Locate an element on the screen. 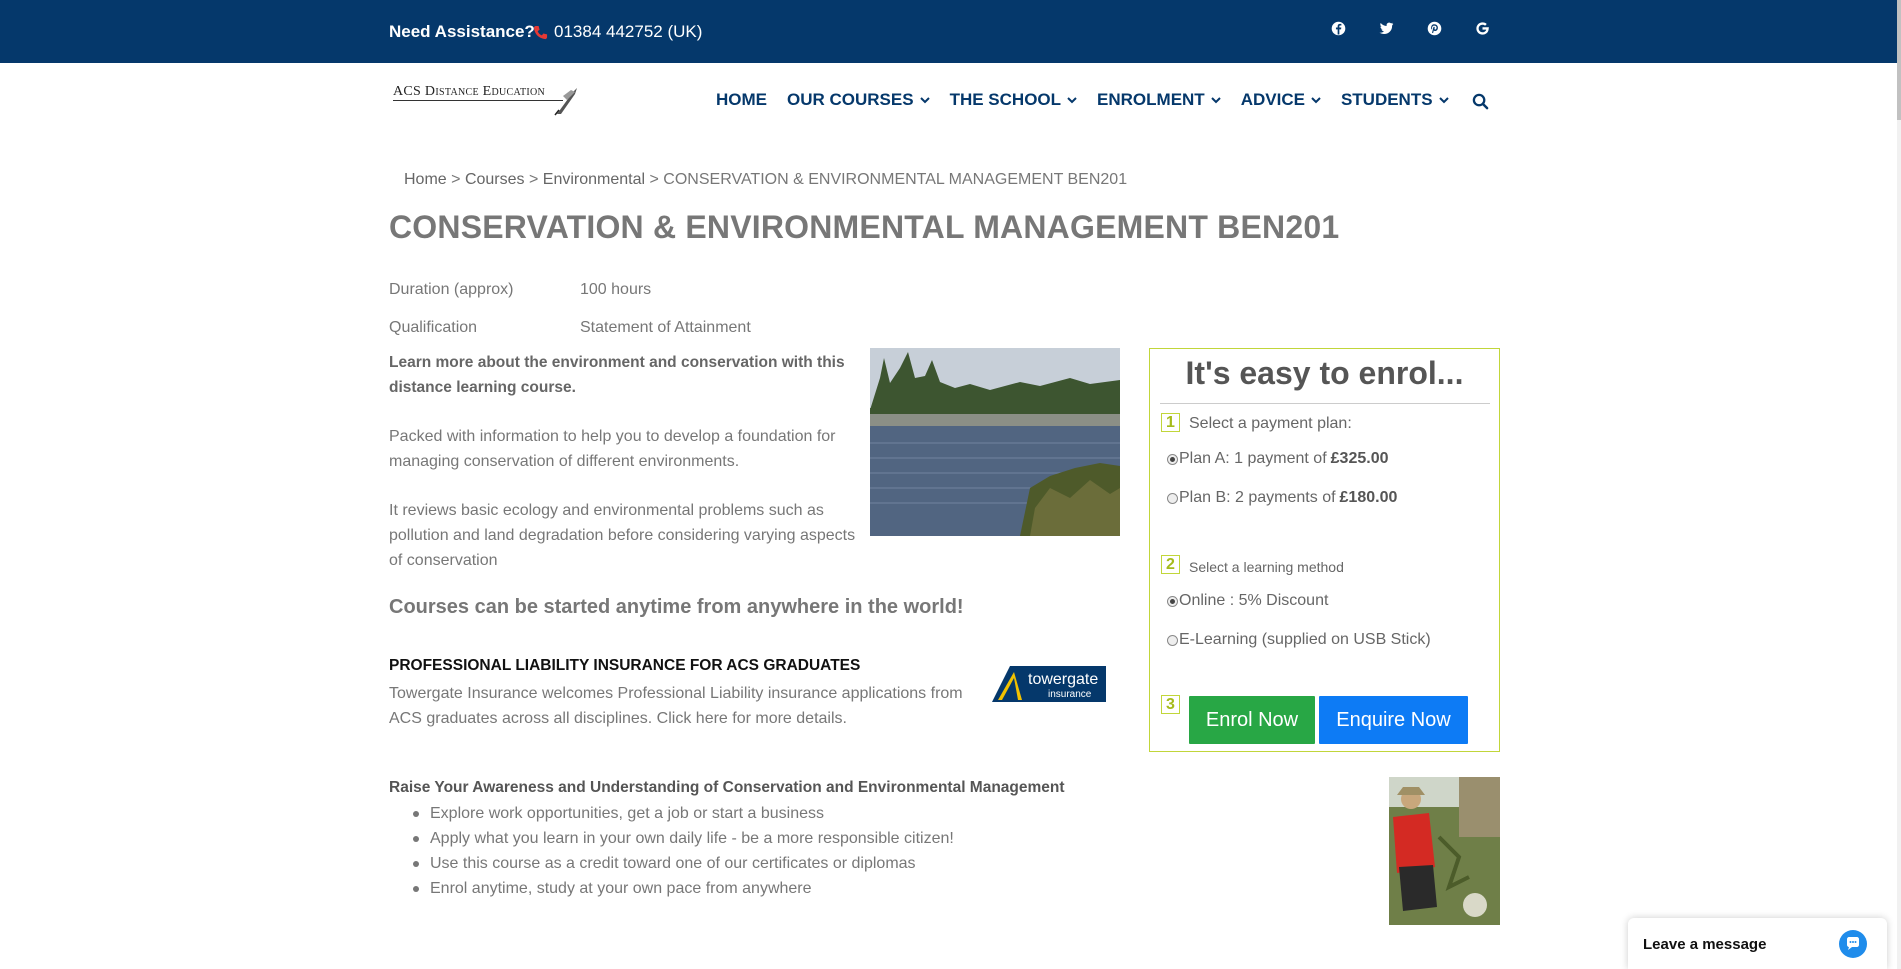 Image resolution: width=1901 pixels, height=969 pixels. chat-widget: Leave a message is located at coordinates (1757, 943).